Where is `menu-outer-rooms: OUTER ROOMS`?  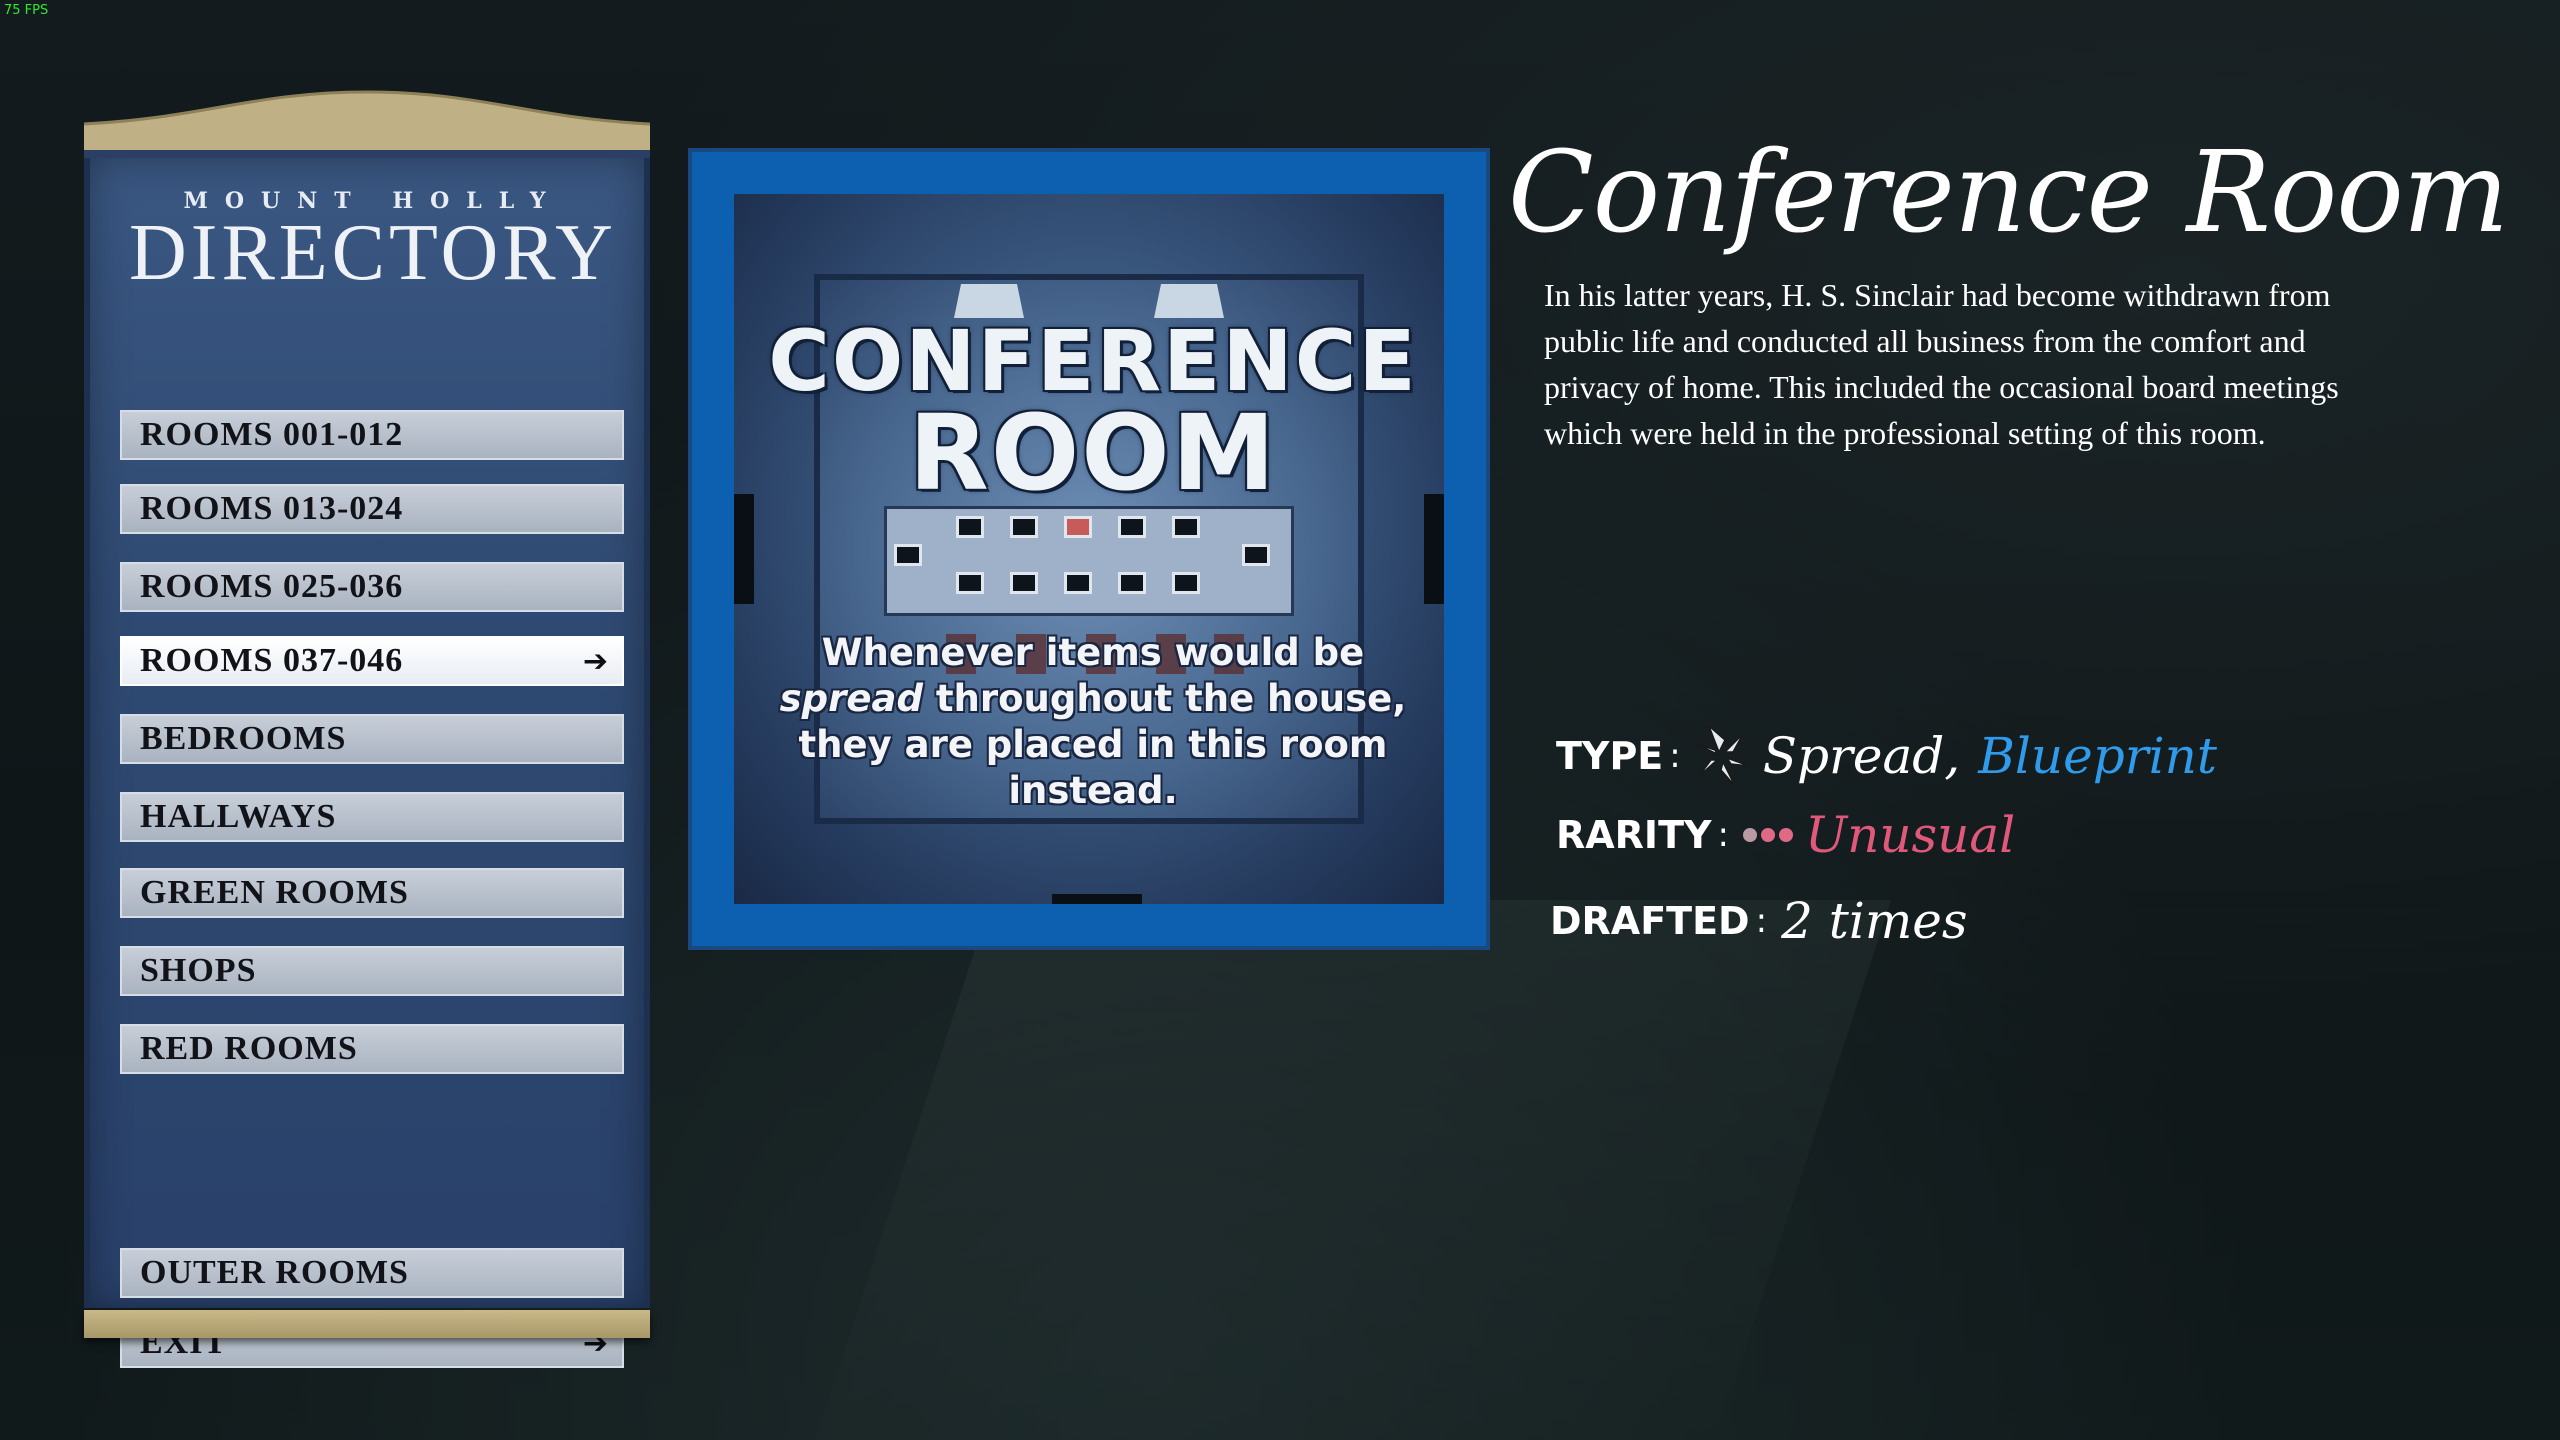
menu-outer-rooms: OUTER ROOMS is located at coordinates (372, 1273).